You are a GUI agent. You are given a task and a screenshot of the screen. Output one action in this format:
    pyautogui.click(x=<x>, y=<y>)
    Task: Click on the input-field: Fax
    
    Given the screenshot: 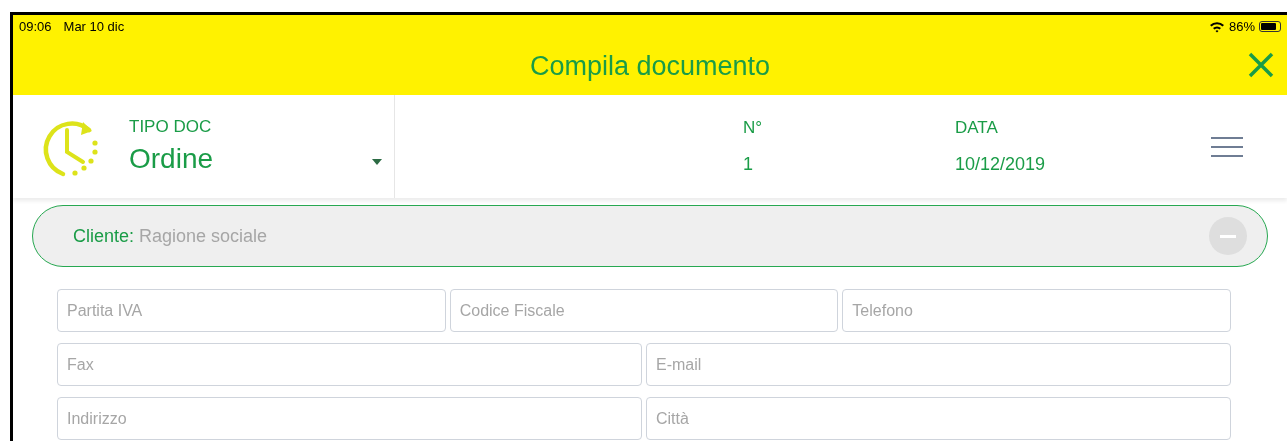 What is the action you would take?
    pyautogui.click(x=349, y=364)
    